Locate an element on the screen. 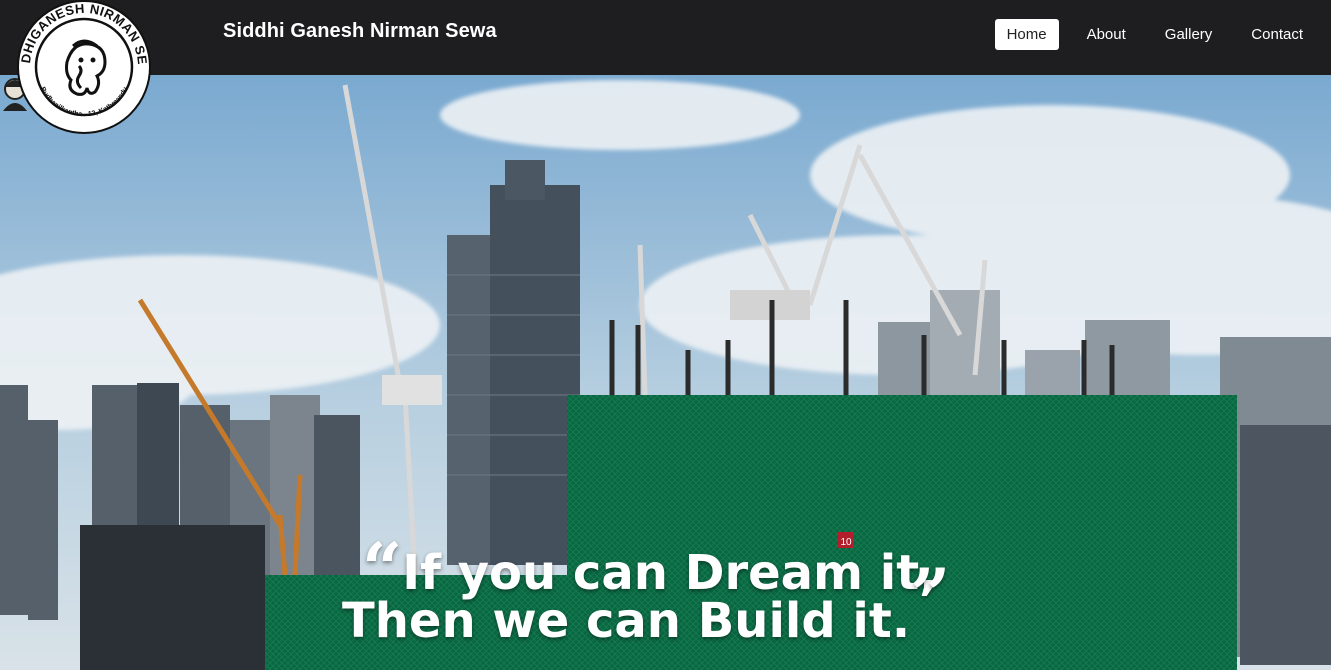 The width and height of the screenshot is (1331, 670). nav-contact: Contact is located at coordinates (1277, 34).